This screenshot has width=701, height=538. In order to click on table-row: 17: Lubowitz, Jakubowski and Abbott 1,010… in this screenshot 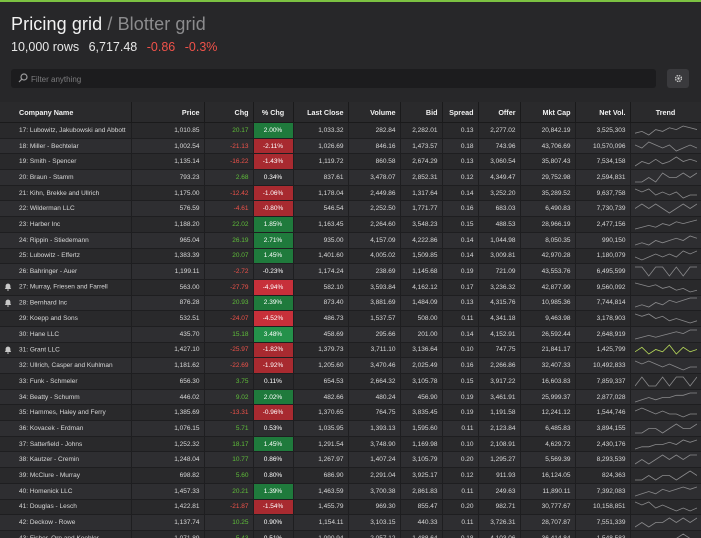, I will do `click(350, 130)`.